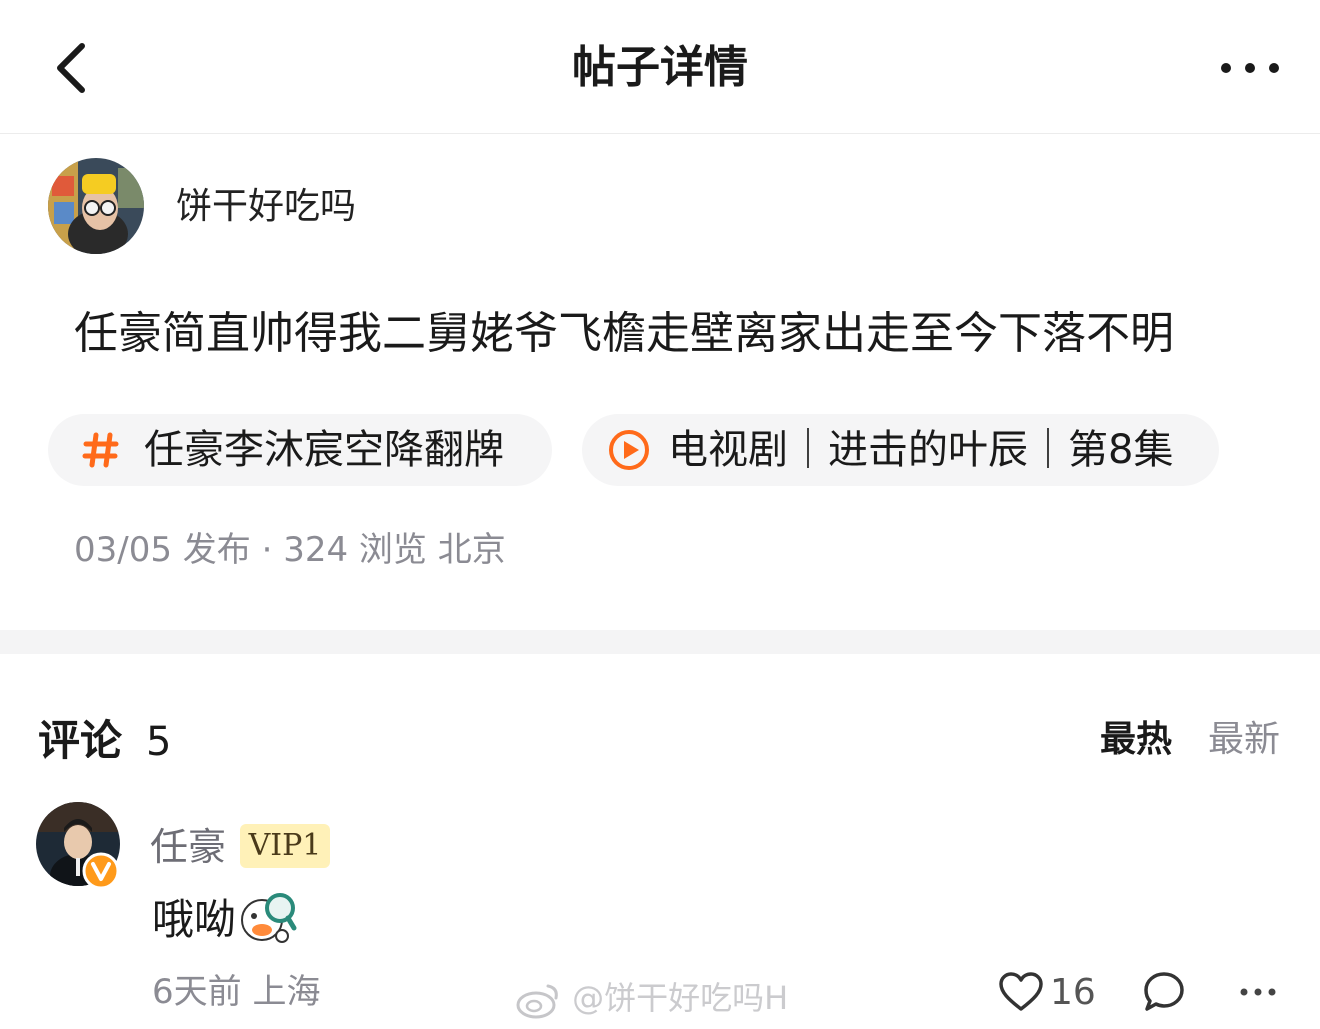  What do you see at coordinates (324, 450) in the screenshot?
I see `topic-chip-label: 任豪李沐宸空降翻牌` at bounding box center [324, 450].